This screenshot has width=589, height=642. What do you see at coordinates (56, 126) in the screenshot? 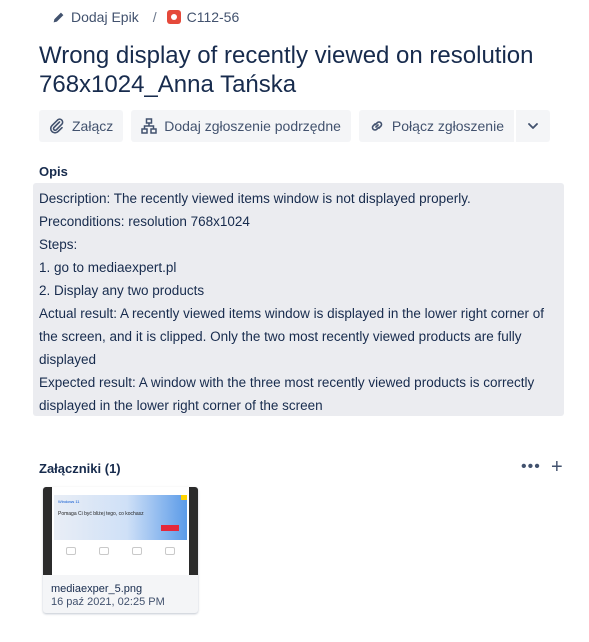
I see `paperclip-icon` at bounding box center [56, 126].